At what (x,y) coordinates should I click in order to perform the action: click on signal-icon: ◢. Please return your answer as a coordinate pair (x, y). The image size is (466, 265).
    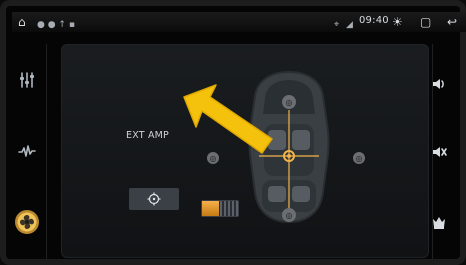
    Looking at the image, I should click on (349, 25).